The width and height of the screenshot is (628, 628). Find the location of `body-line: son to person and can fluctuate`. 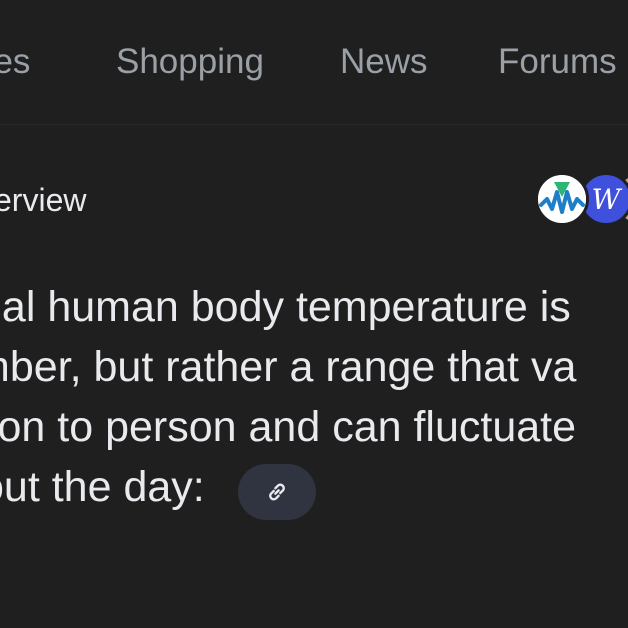

body-line: son to person and can fluctuate is located at coordinates (288, 427).